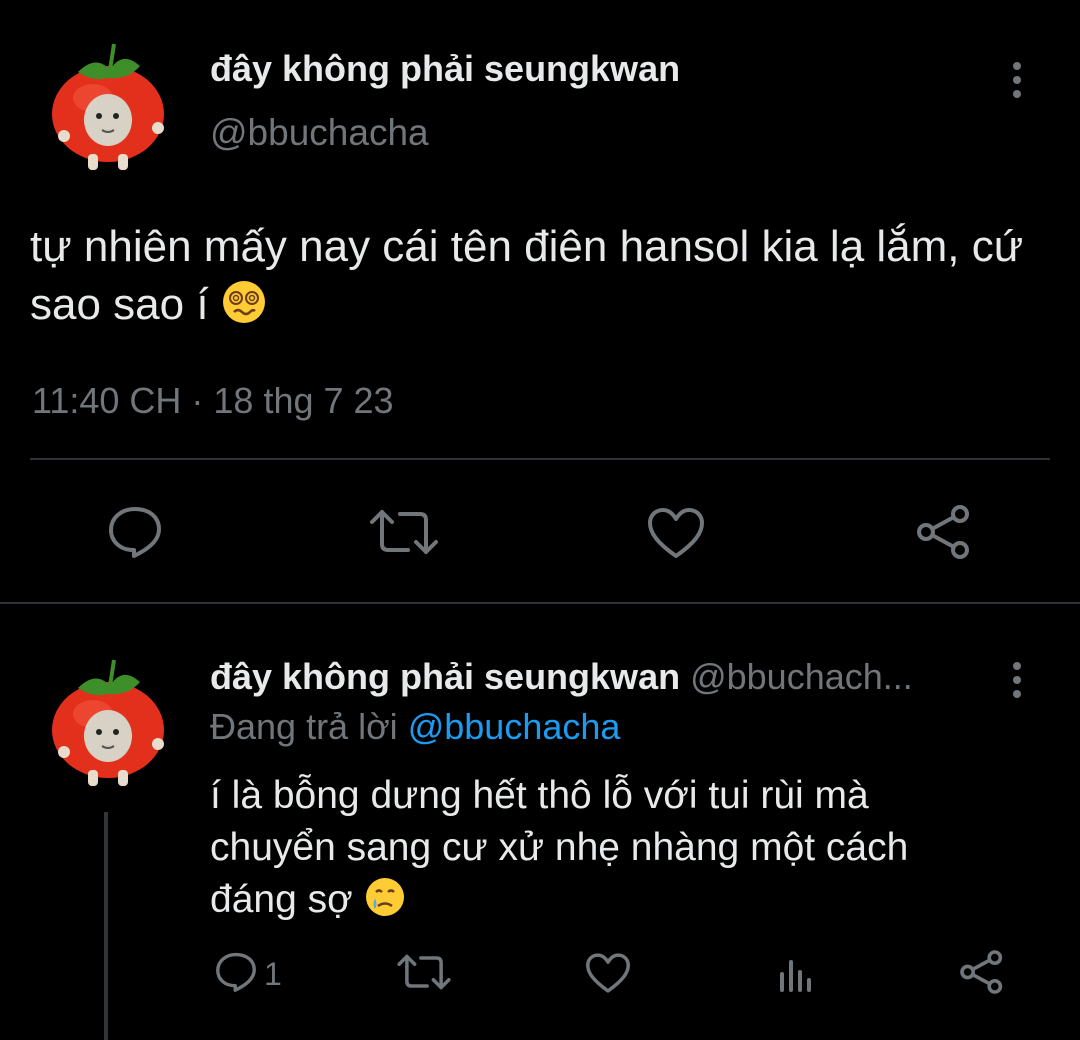 Image resolution: width=1080 pixels, height=1040 pixels. I want to click on timestamp: 11:40 CH · 18 thg 7 23, so click(213, 401).